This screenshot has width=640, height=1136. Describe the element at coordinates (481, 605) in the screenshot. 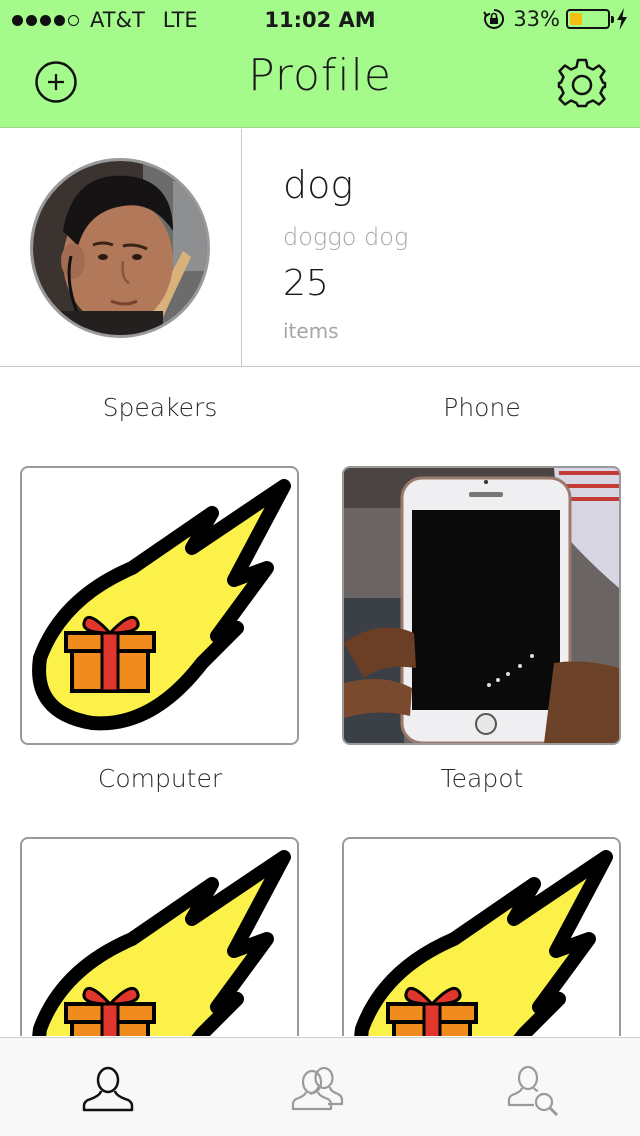

I see `phone-photo` at that location.